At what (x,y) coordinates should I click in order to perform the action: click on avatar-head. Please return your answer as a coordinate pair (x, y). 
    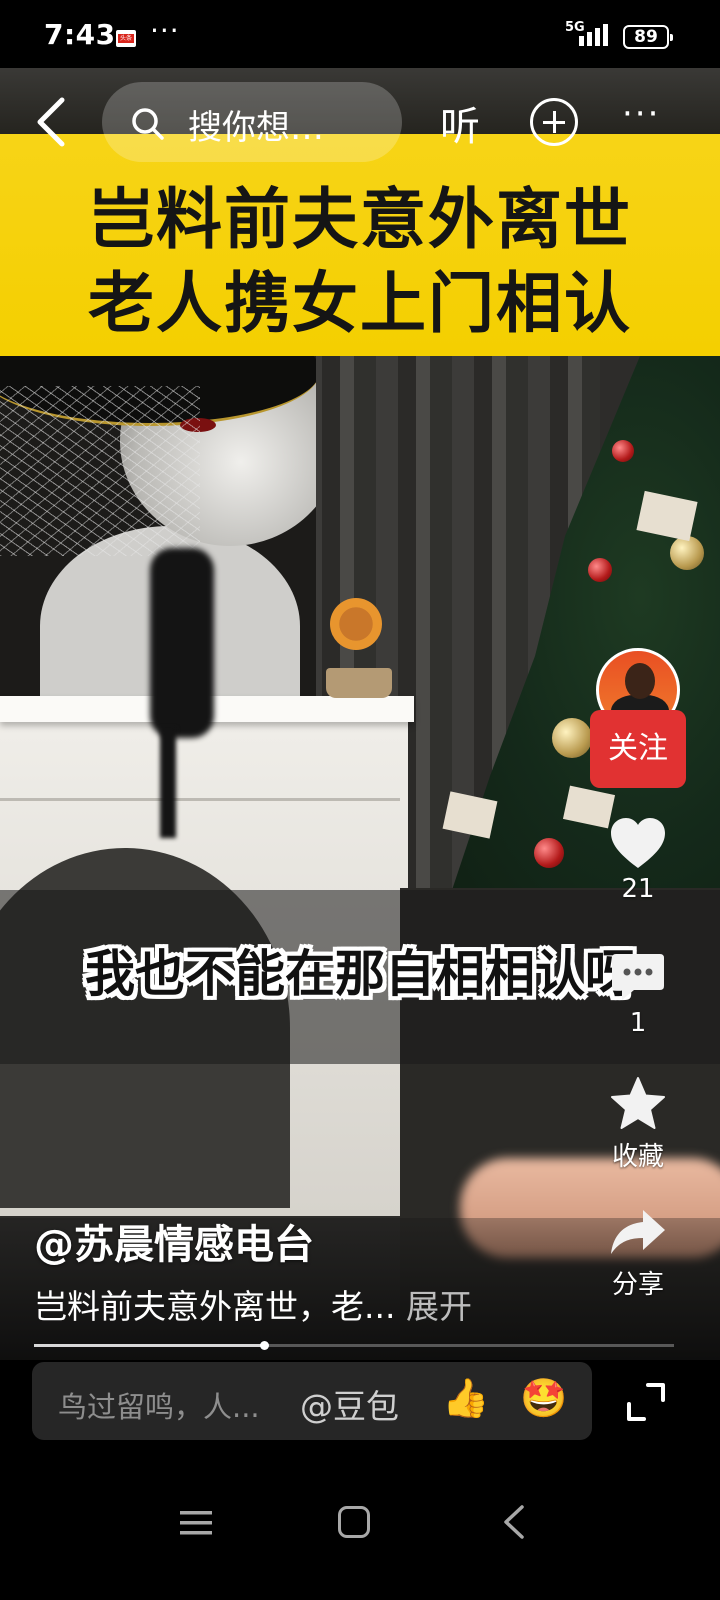
    Looking at the image, I should click on (640, 681).